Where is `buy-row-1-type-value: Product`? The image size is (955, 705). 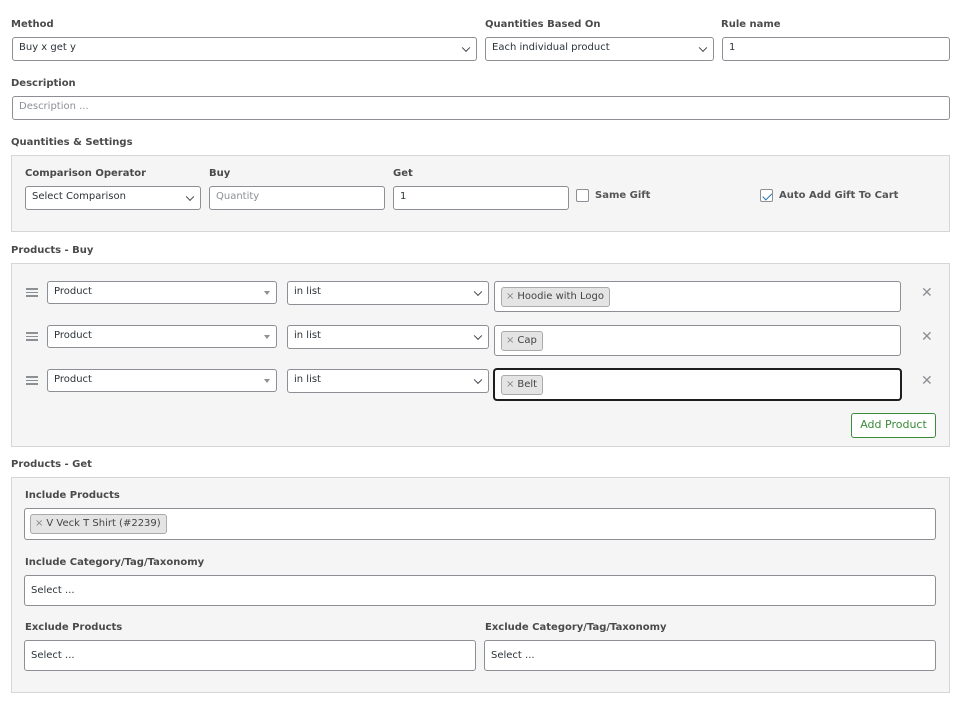 buy-row-1-type-value: Product is located at coordinates (73, 291).